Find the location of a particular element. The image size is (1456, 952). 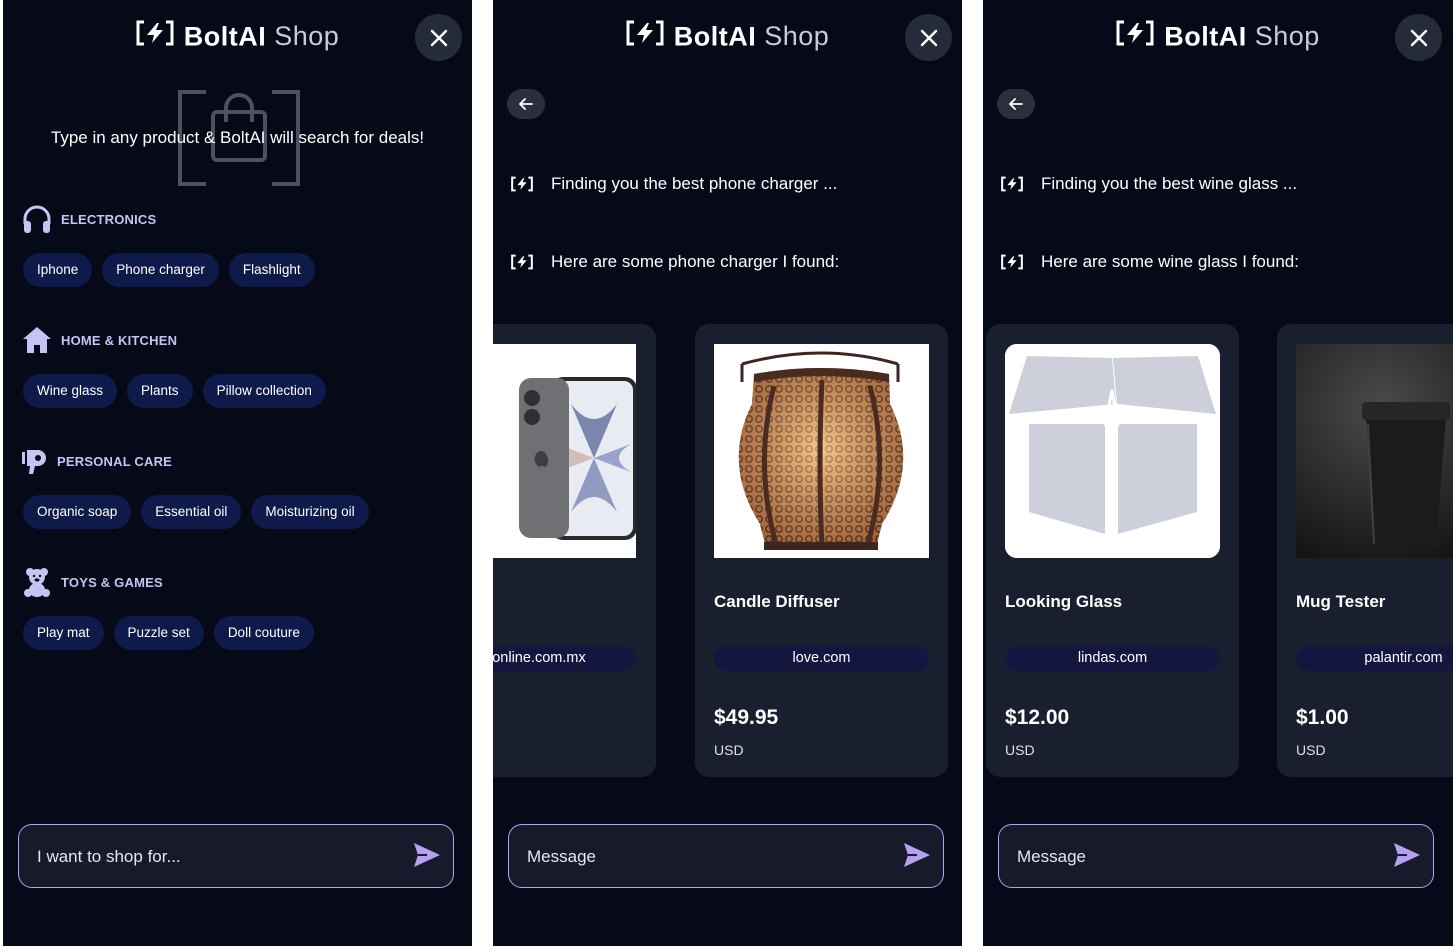

chip-flashlight: Flashlight is located at coordinates (271, 270).